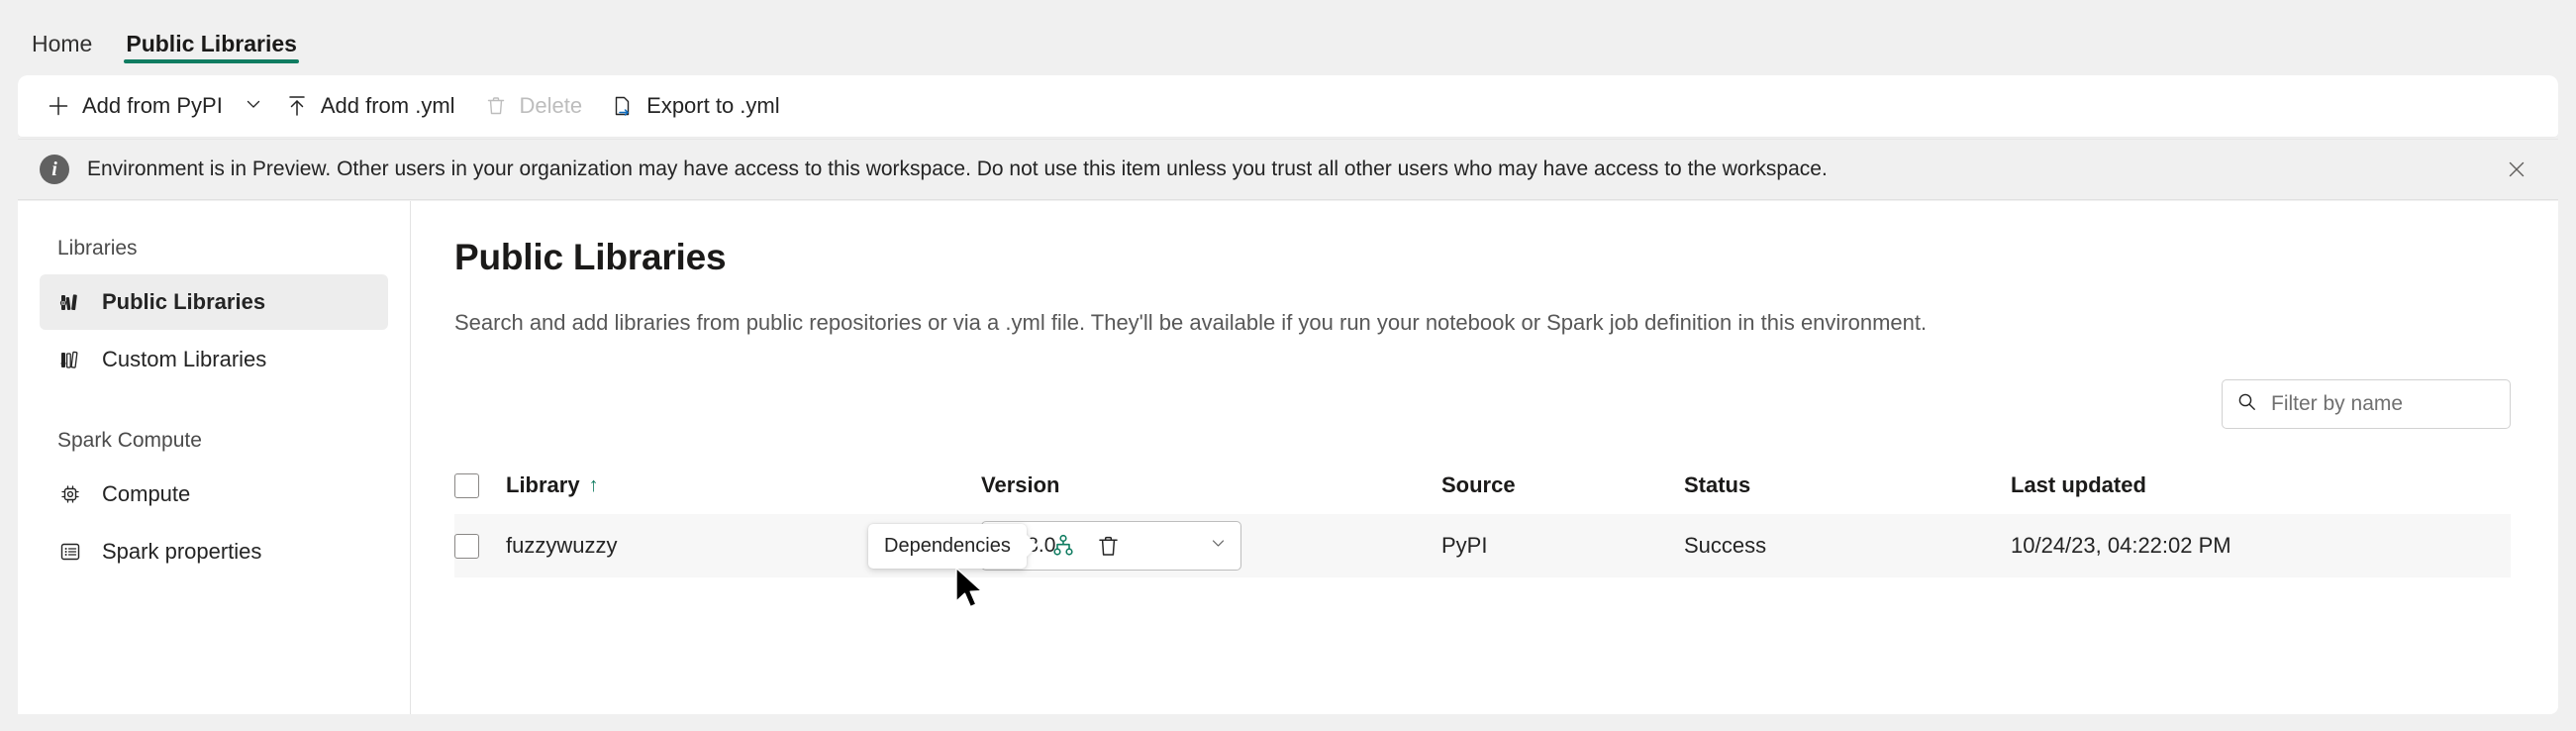  Describe the element at coordinates (593, 484) in the screenshot. I see `sort-ascending-icon: ↑` at that location.